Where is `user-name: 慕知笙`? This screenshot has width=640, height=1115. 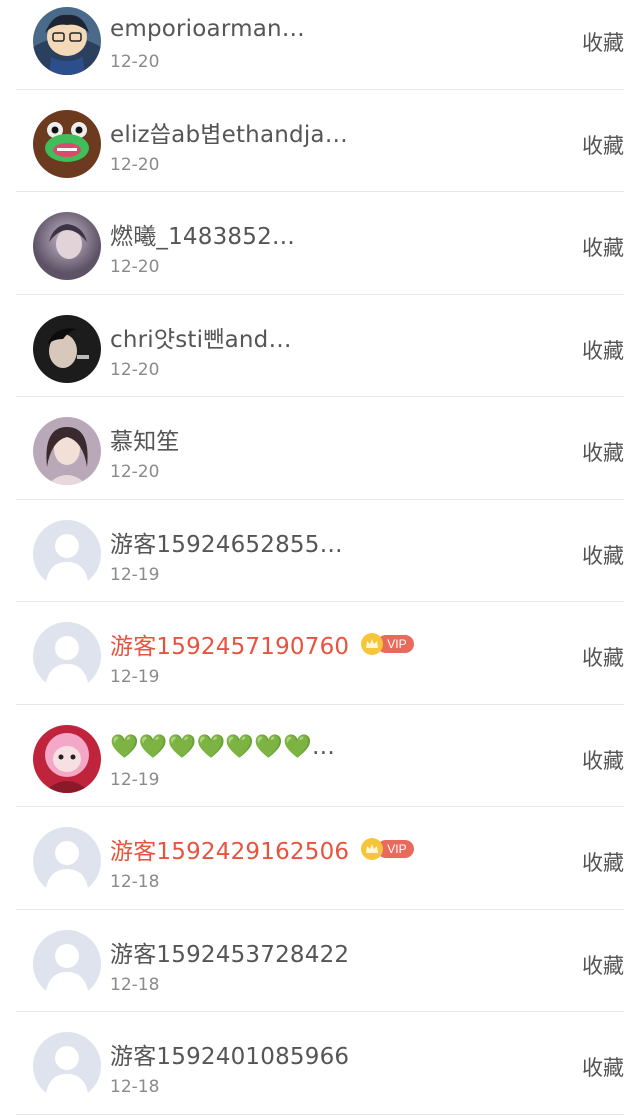
user-name: 慕知笙 is located at coordinates (145, 439).